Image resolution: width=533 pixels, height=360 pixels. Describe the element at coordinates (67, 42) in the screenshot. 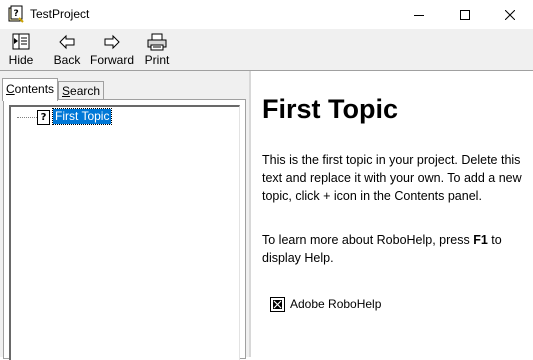

I see `back-arrow-icon` at that location.